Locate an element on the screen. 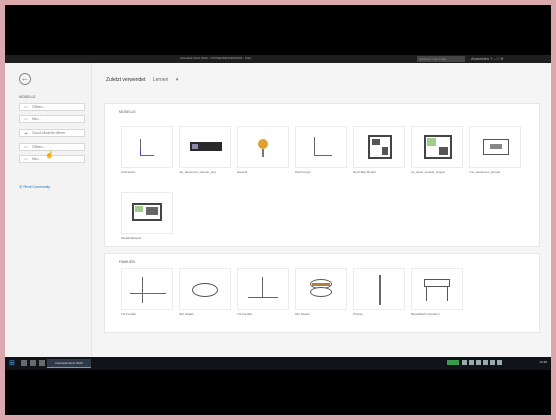 The height and width of the screenshot is (420, 556). model-tile: Revit Bsp Modell is located at coordinates (379, 150).